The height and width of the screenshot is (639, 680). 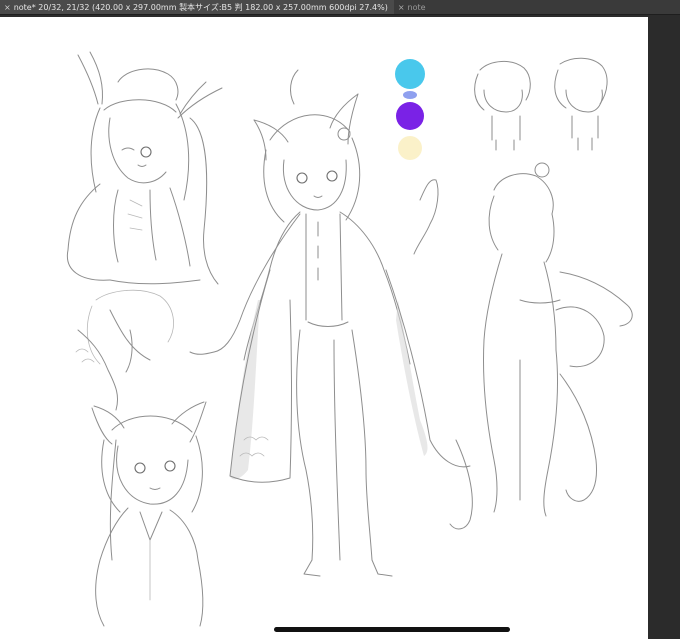 I want to click on color-swatch-cream, so click(x=410, y=148).